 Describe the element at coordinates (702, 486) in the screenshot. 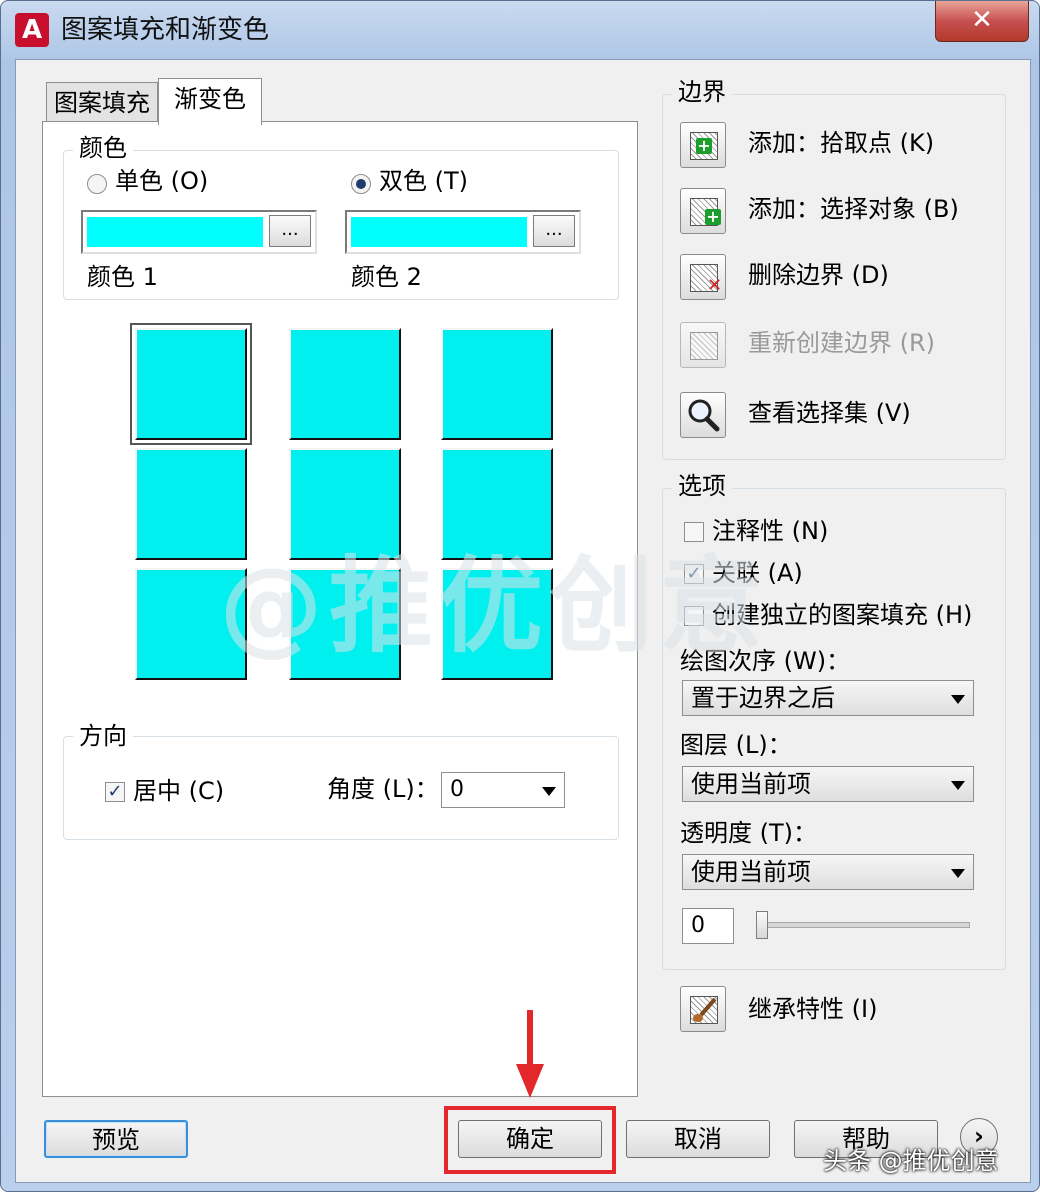

I see `options-group-title: 选项` at that location.